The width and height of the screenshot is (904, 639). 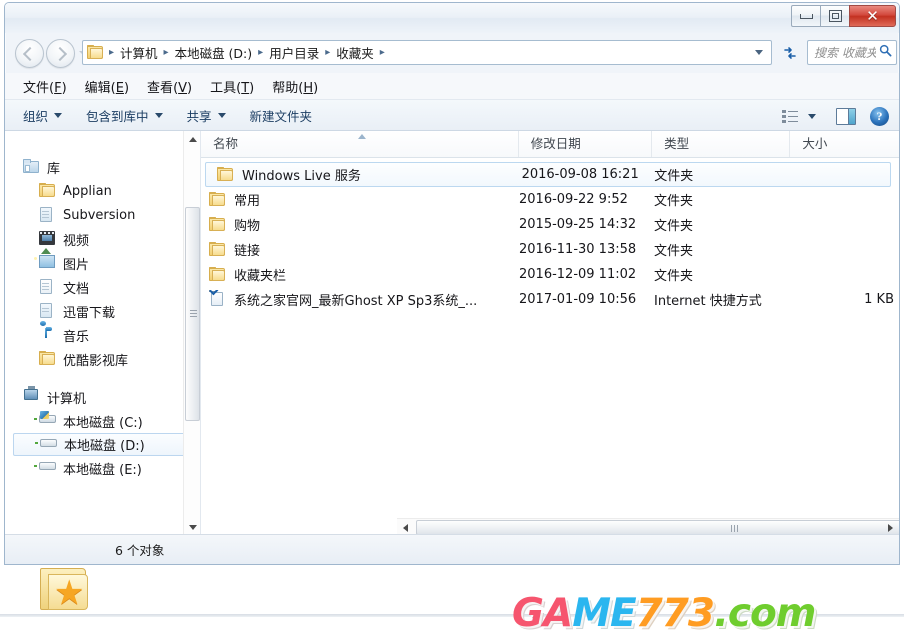 What do you see at coordinates (192, 314) in the screenshot?
I see `sidebar-scrollbar-thumb` at bounding box center [192, 314].